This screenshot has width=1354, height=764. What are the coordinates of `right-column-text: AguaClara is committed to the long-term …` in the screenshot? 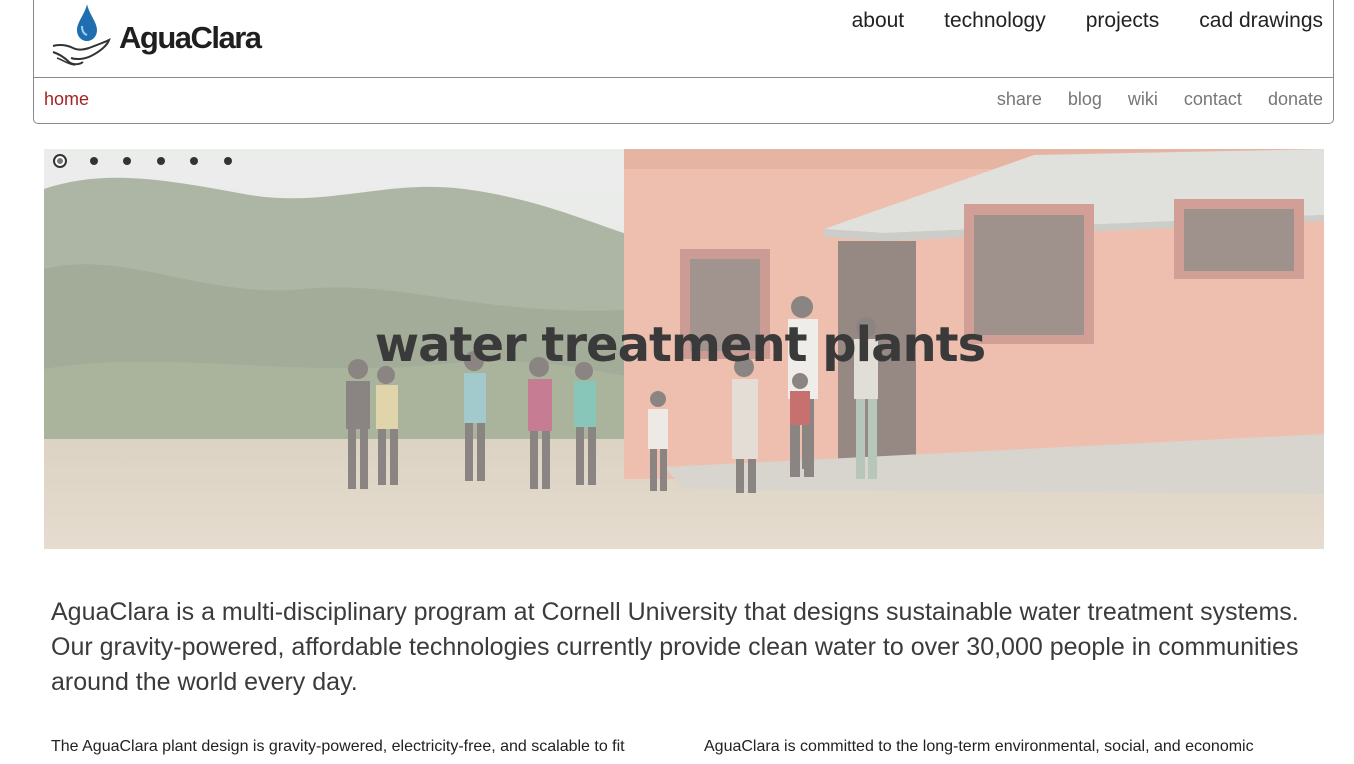 It's located at (979, 746).